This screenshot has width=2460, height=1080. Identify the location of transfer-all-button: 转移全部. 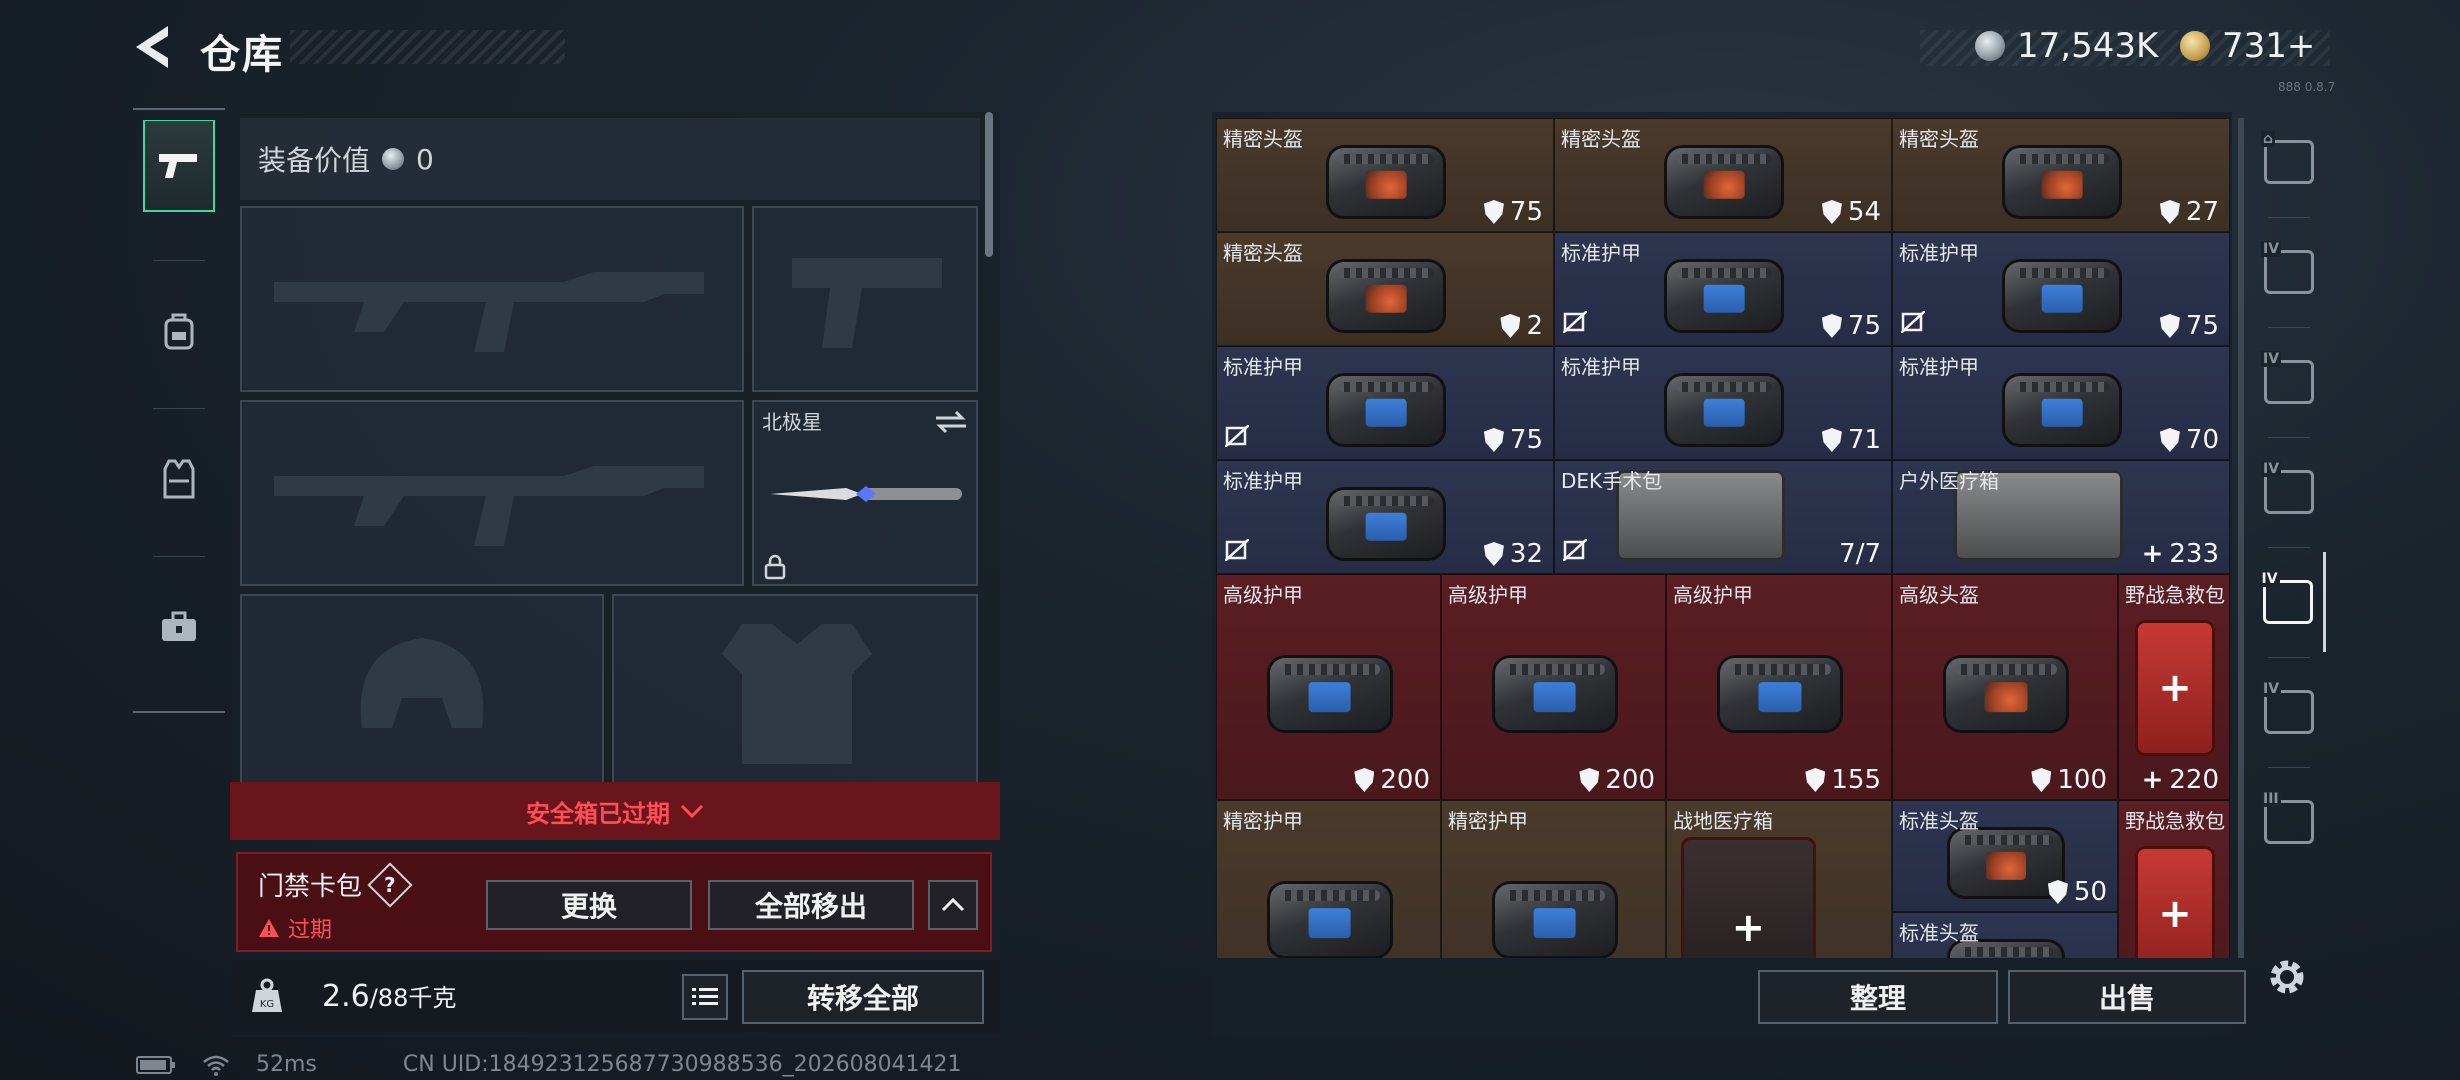
(863, 997).